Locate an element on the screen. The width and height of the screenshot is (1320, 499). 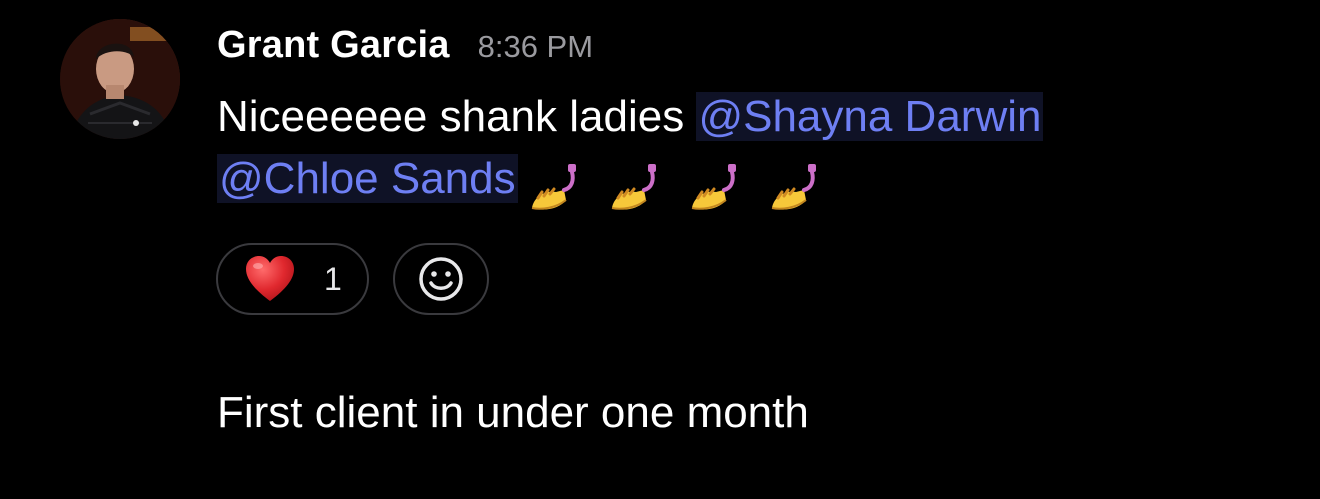
avatar is located at coordinates (120, 79).